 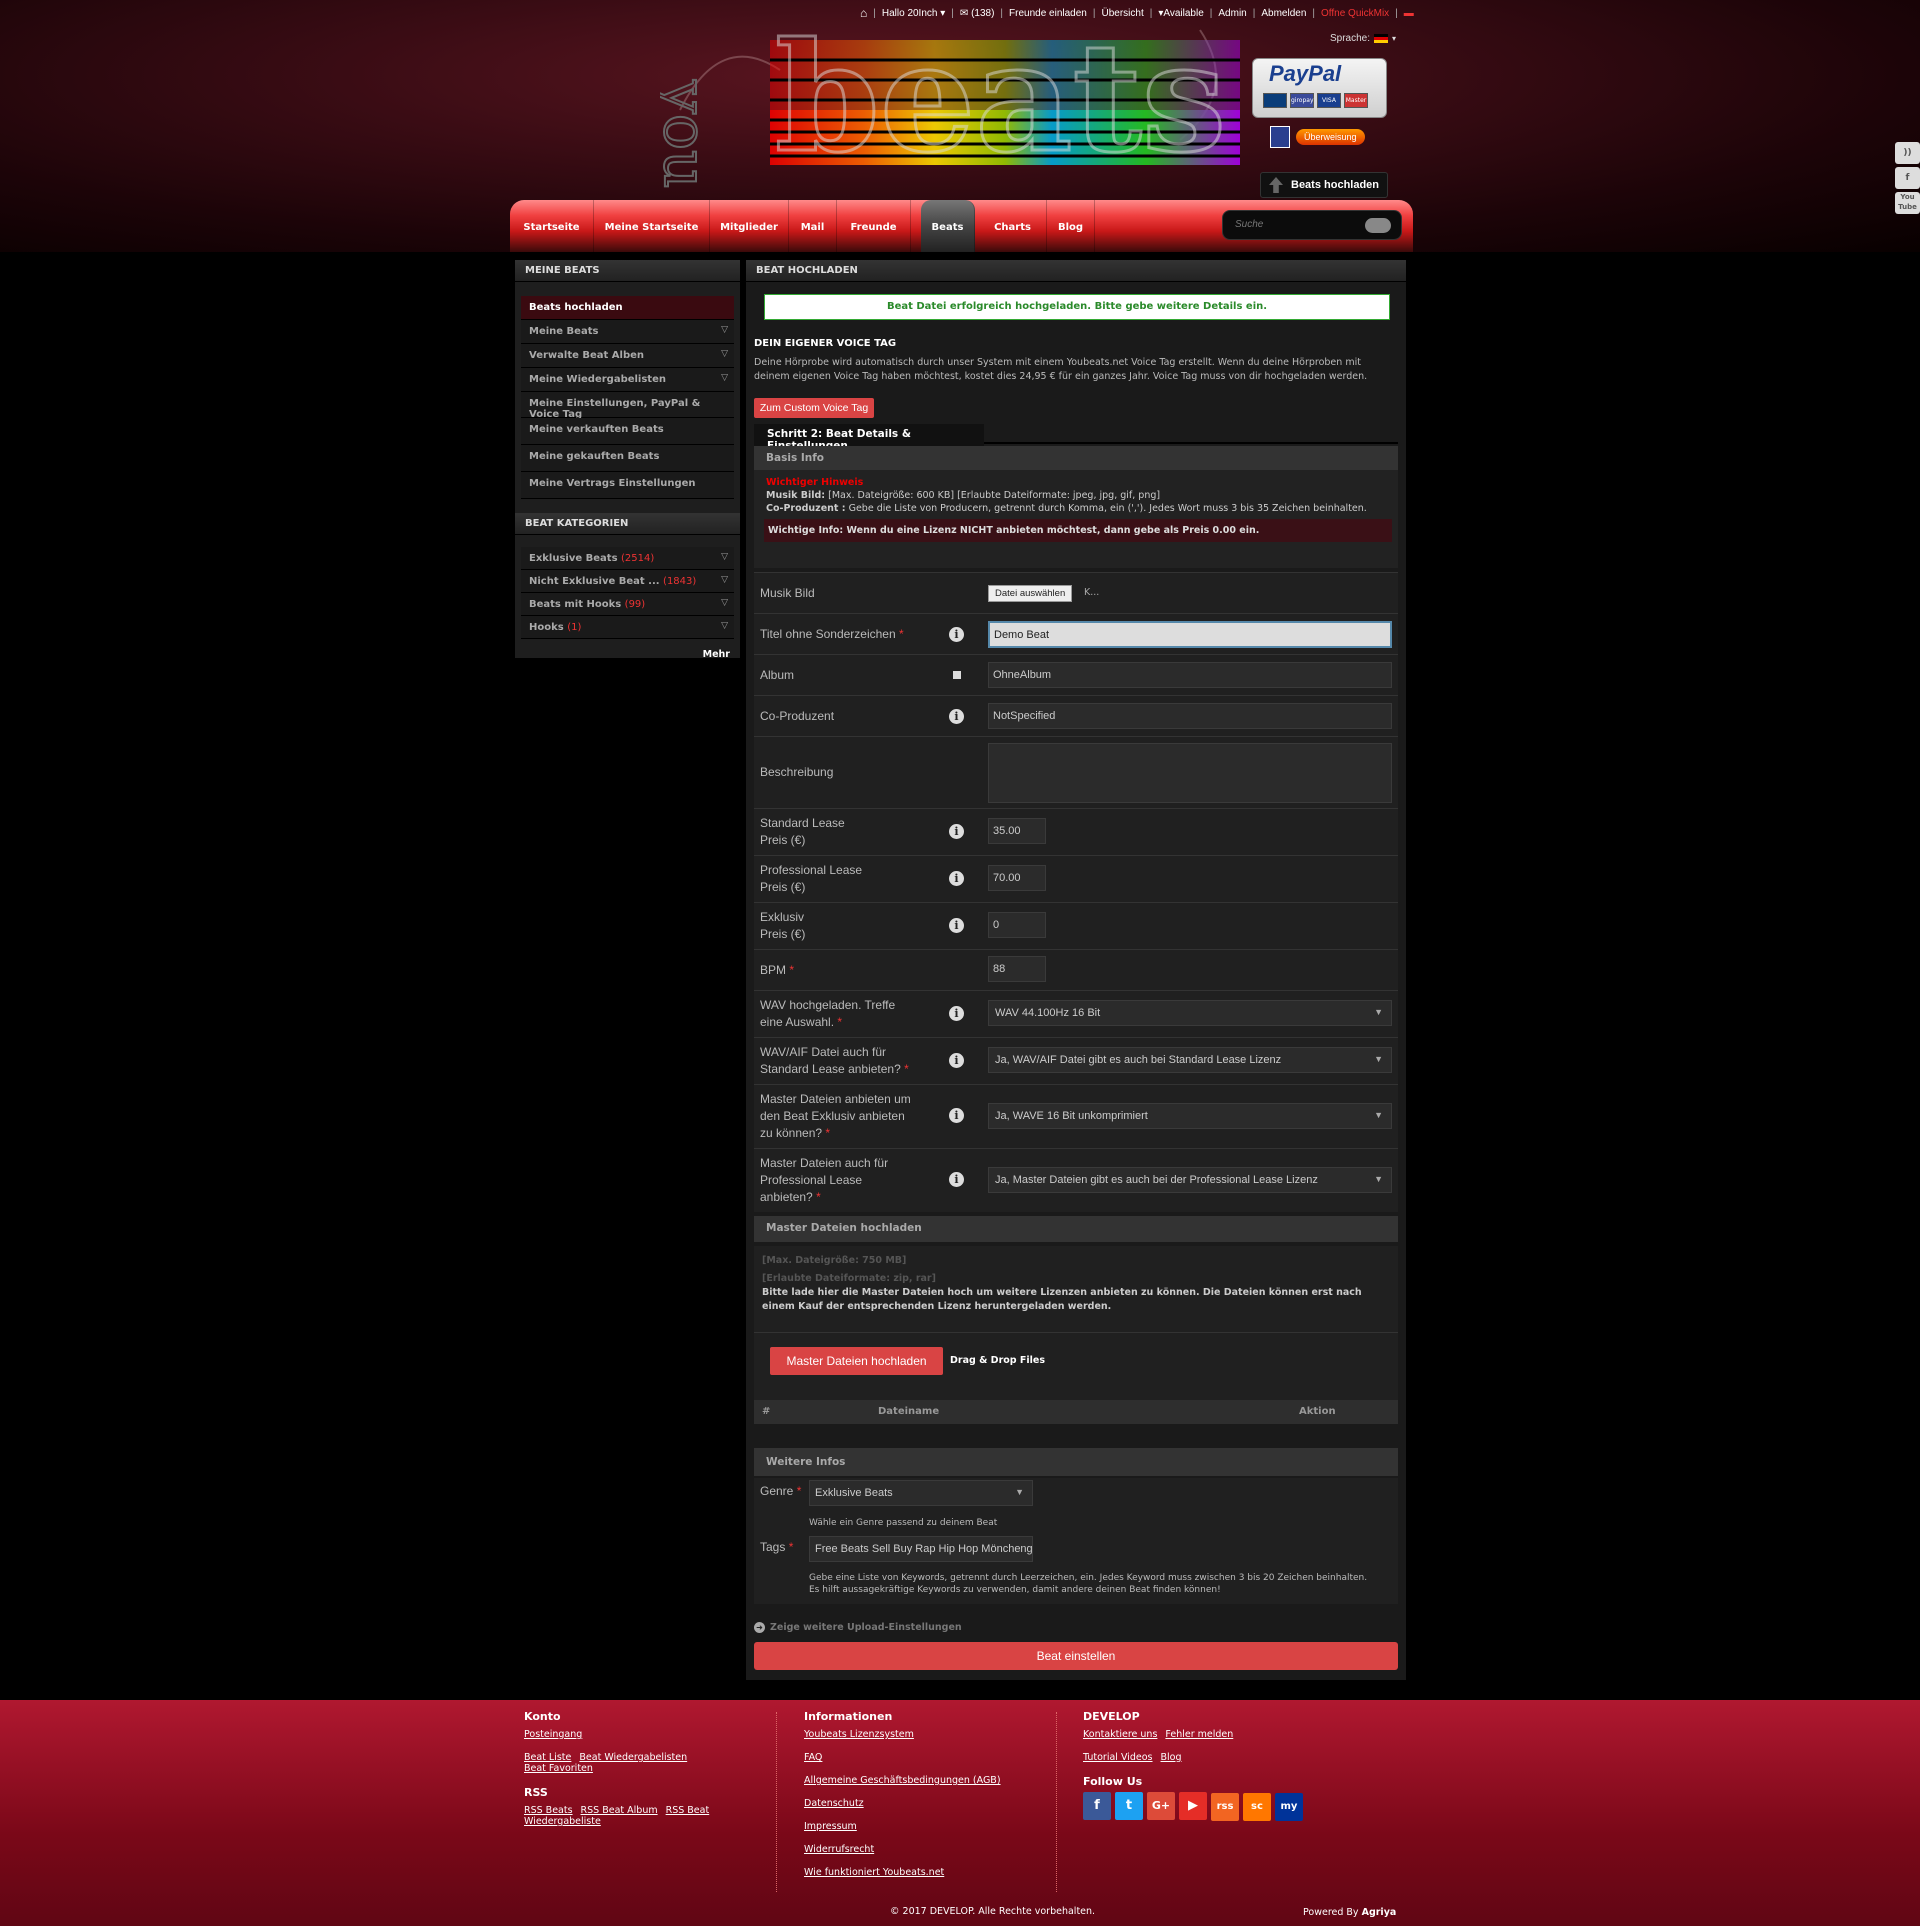 What do you see at coordinates (977, 13) in the screenshot?
I see `messages-link: ✉ (138)` at bounding box center [977, 13].